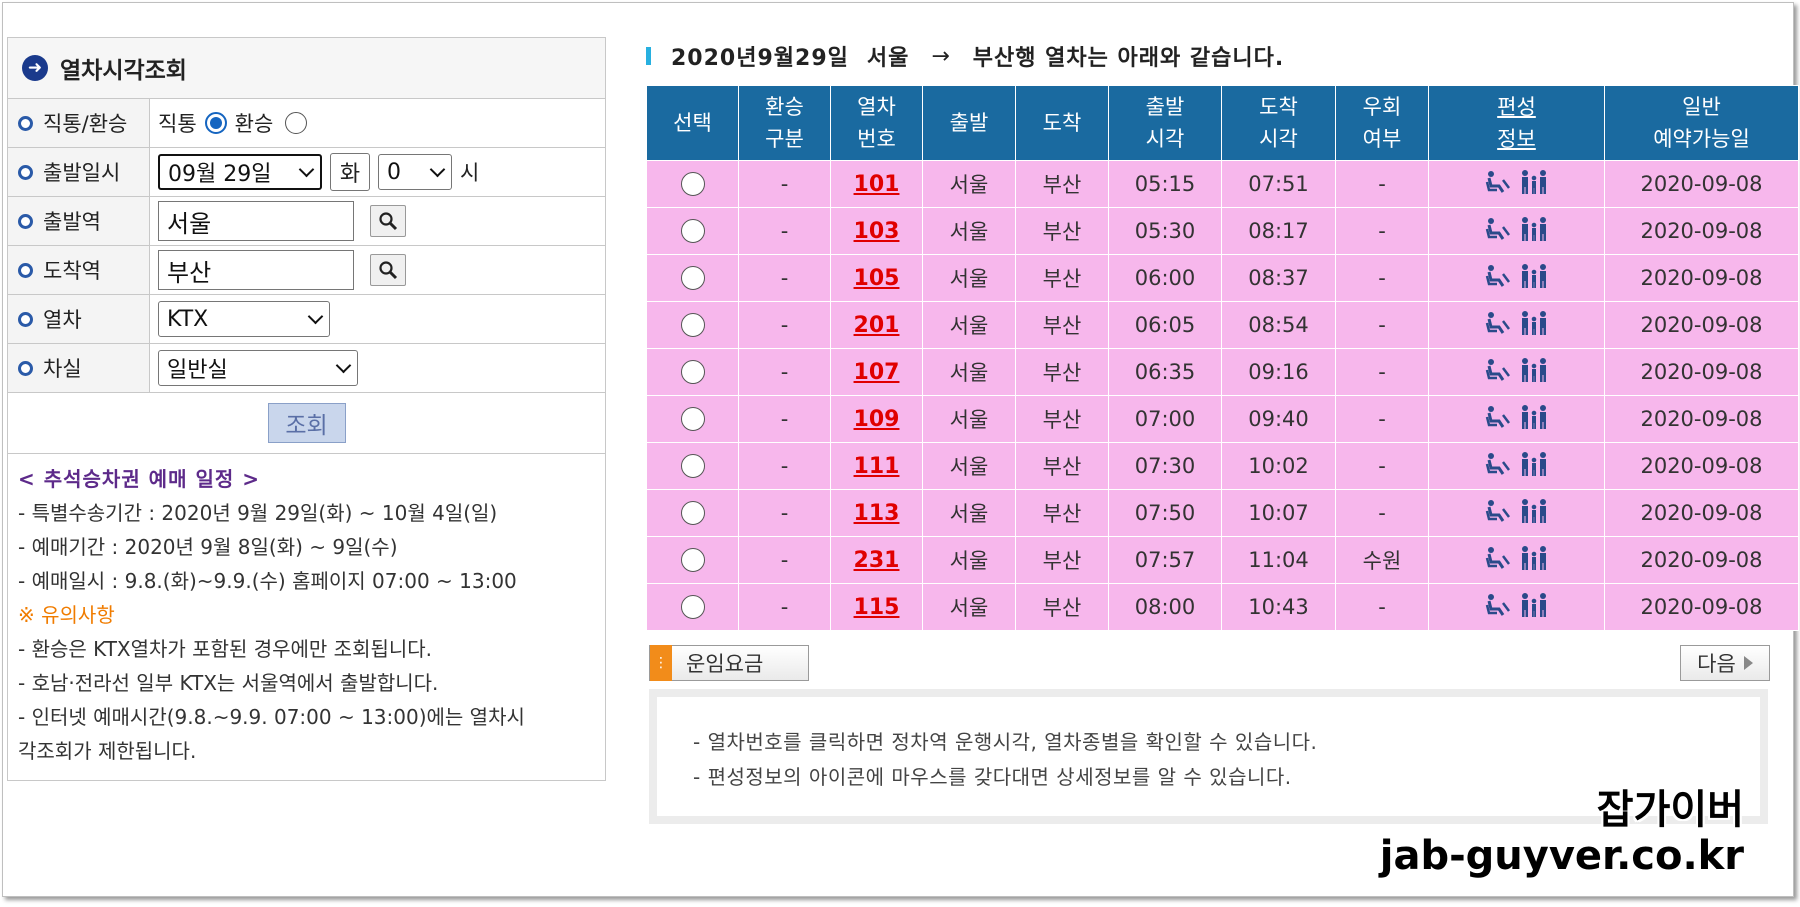 The width and height of the screenshot is (1800, 907). What do you see at coordinates (1222, 607) in the screenshot?
I see `table-row: -115 서울 부산 08:00 10:43-2020-09-08` at bounding box center [1222, 607].